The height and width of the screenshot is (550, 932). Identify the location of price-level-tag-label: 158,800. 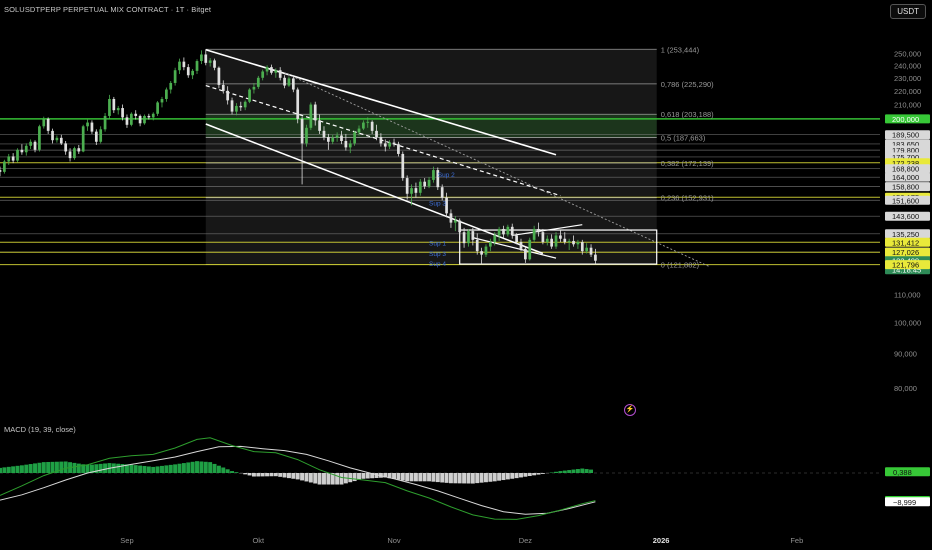
(905, 187).